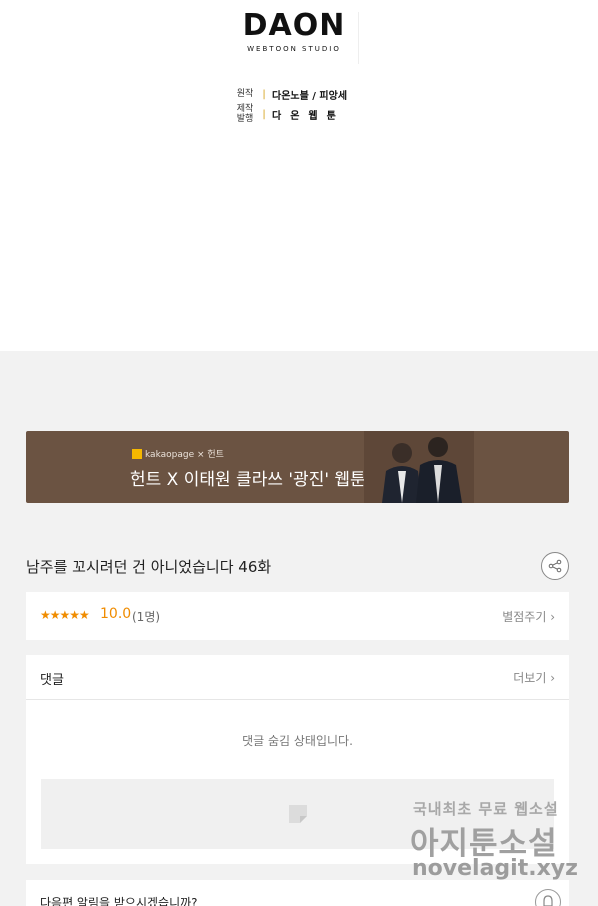 This screenshot has width=598, height=906. I want to click on rate-button: 별점주기 ›, so click(528, 616).